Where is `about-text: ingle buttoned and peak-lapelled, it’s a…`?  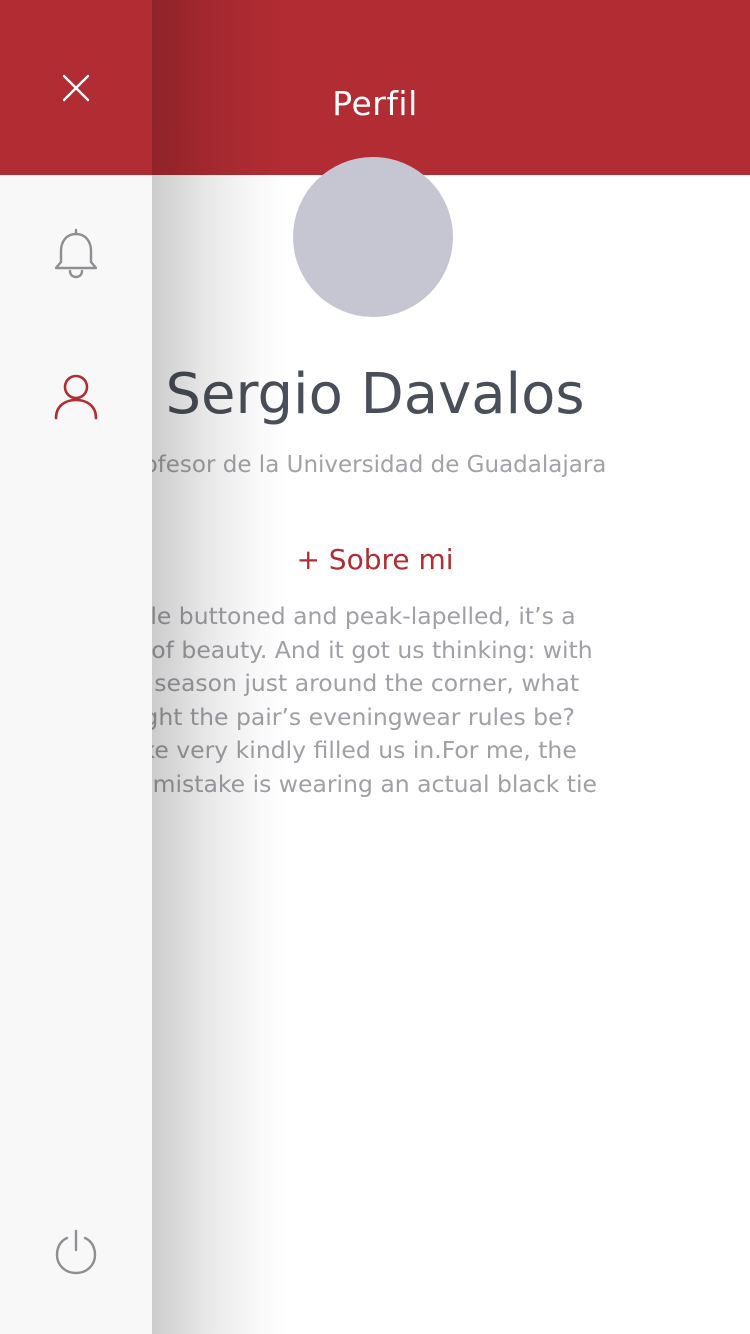 about-text: ingle buttoned and peak-lapelled, it’s a… is located at coordinates (380, 701).